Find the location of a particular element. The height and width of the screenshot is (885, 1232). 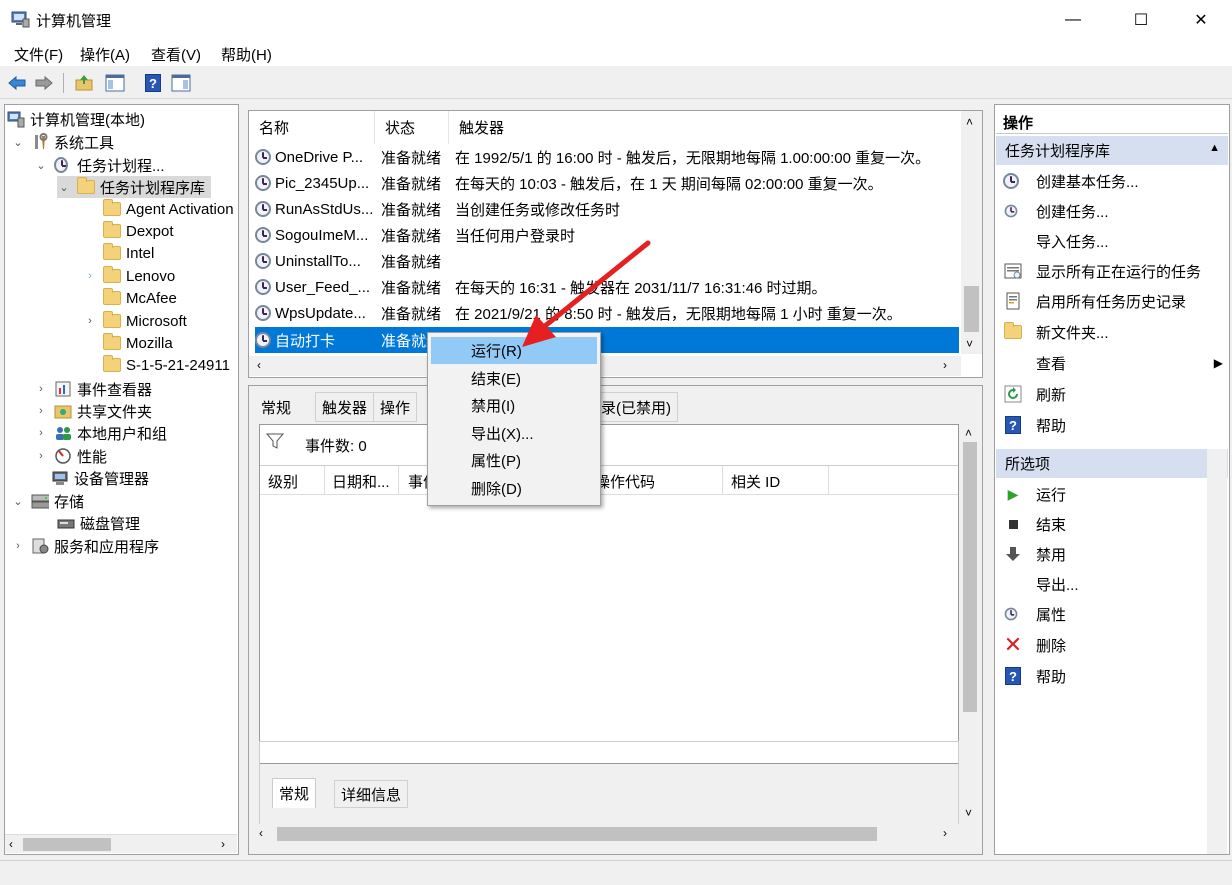

tree-folder-item: › Lenovo is located at coordinates (129, 276).